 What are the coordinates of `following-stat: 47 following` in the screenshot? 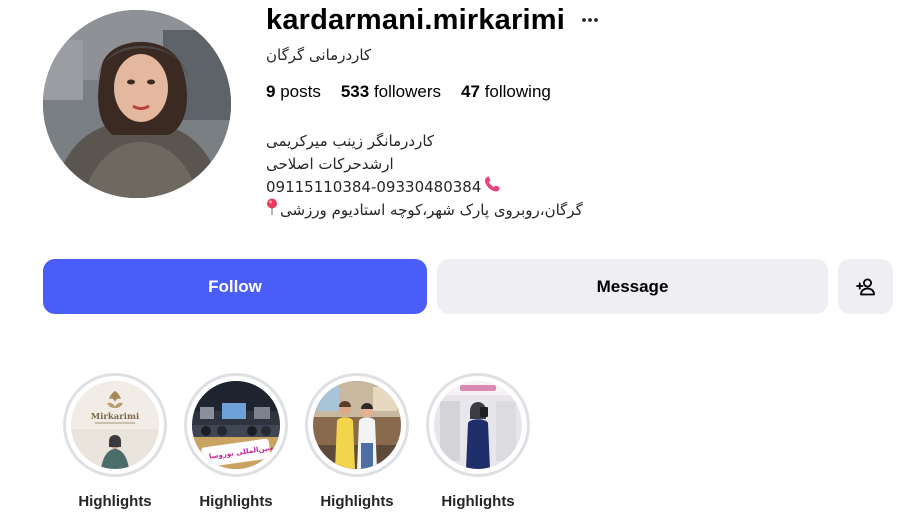 It's located at (506, 92).